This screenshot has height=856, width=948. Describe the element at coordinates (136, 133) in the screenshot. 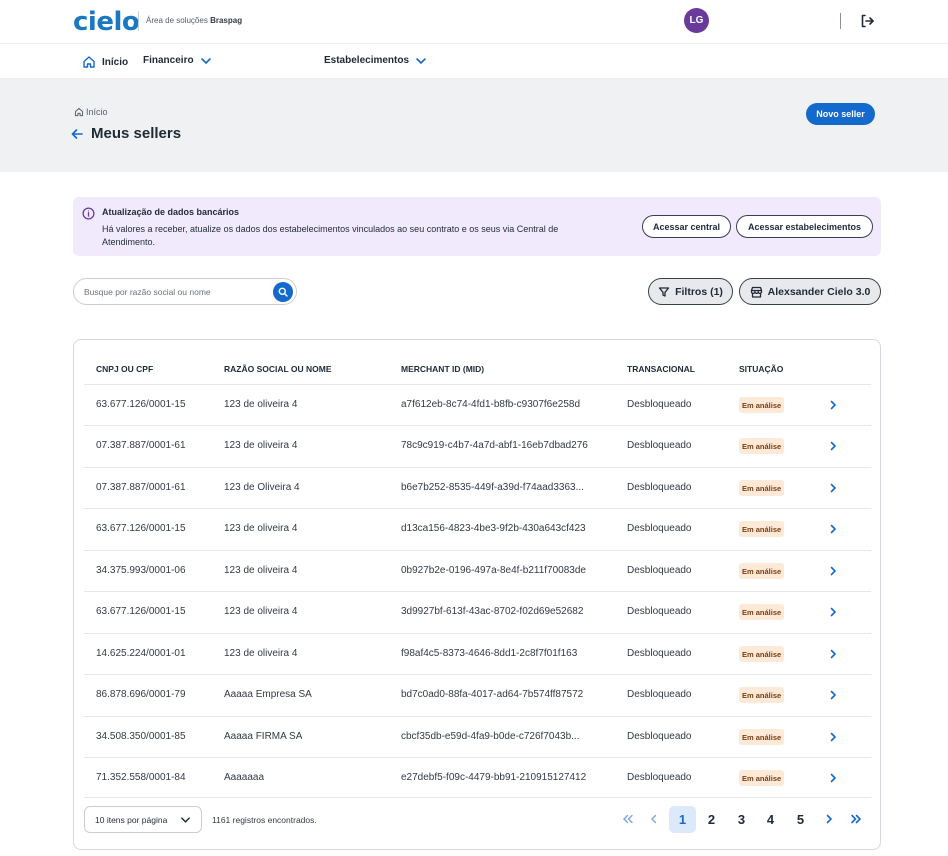

I see `page-title-text: Meus sellers` at that location.